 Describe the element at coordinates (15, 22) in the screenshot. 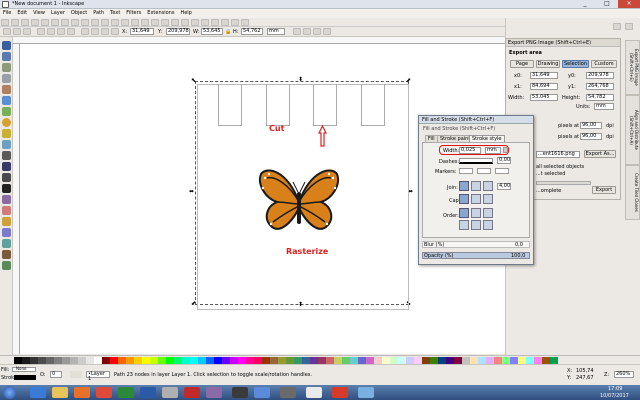

I see `open-icon` at that location.